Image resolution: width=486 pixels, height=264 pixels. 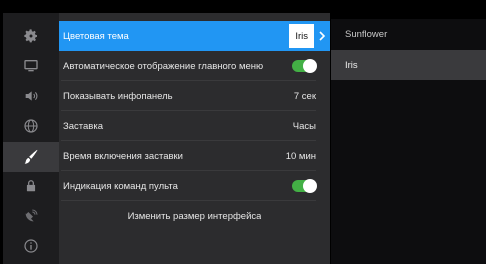 I want to click on setting-remote-command-indication: Индикация команд пульта, so click(x=194, y=186).